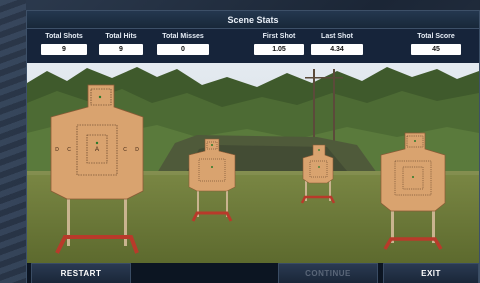 This screenshot has width=480, height=283. I want to click on stat-first-shot: First Shot 1.05, so click(279, 46).